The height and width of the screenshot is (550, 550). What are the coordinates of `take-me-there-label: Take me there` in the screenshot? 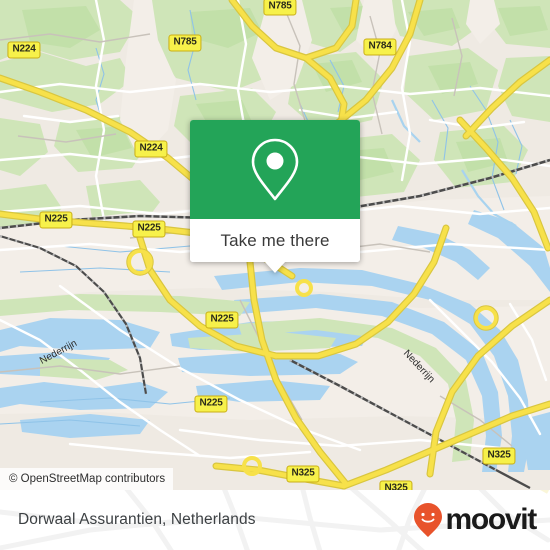 It's located at (275, 240).